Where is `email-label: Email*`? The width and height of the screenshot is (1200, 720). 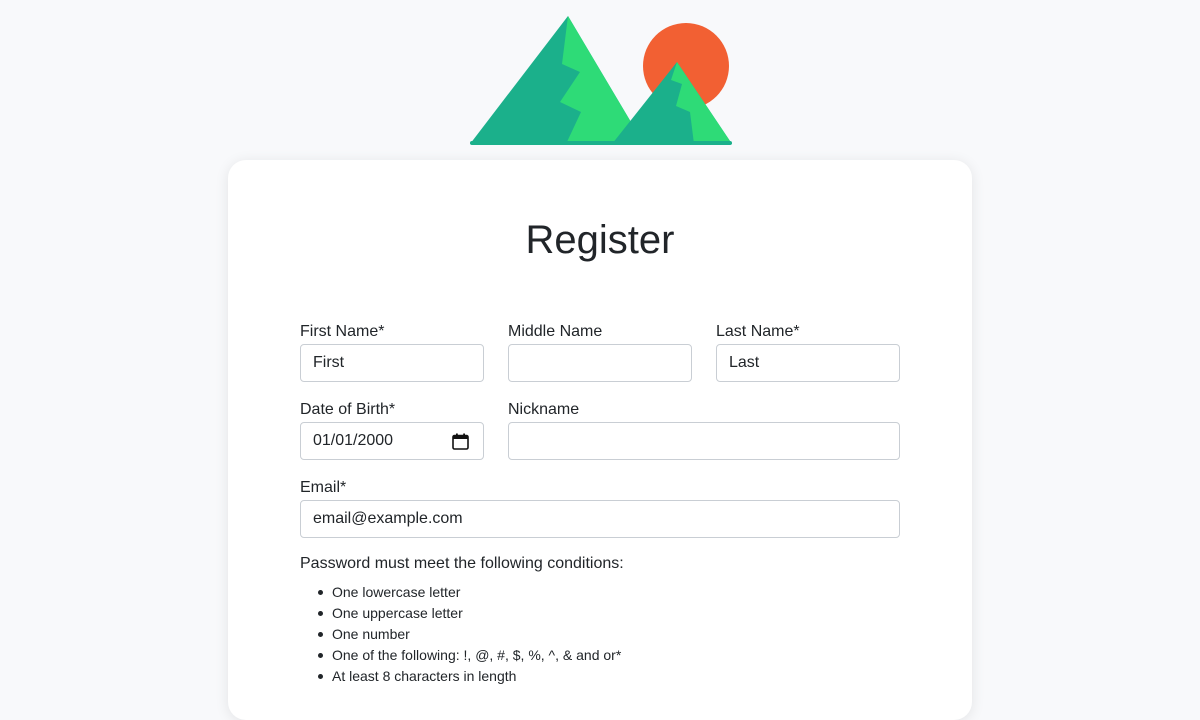 email-label: Email* is located at coordinates (323, 487).